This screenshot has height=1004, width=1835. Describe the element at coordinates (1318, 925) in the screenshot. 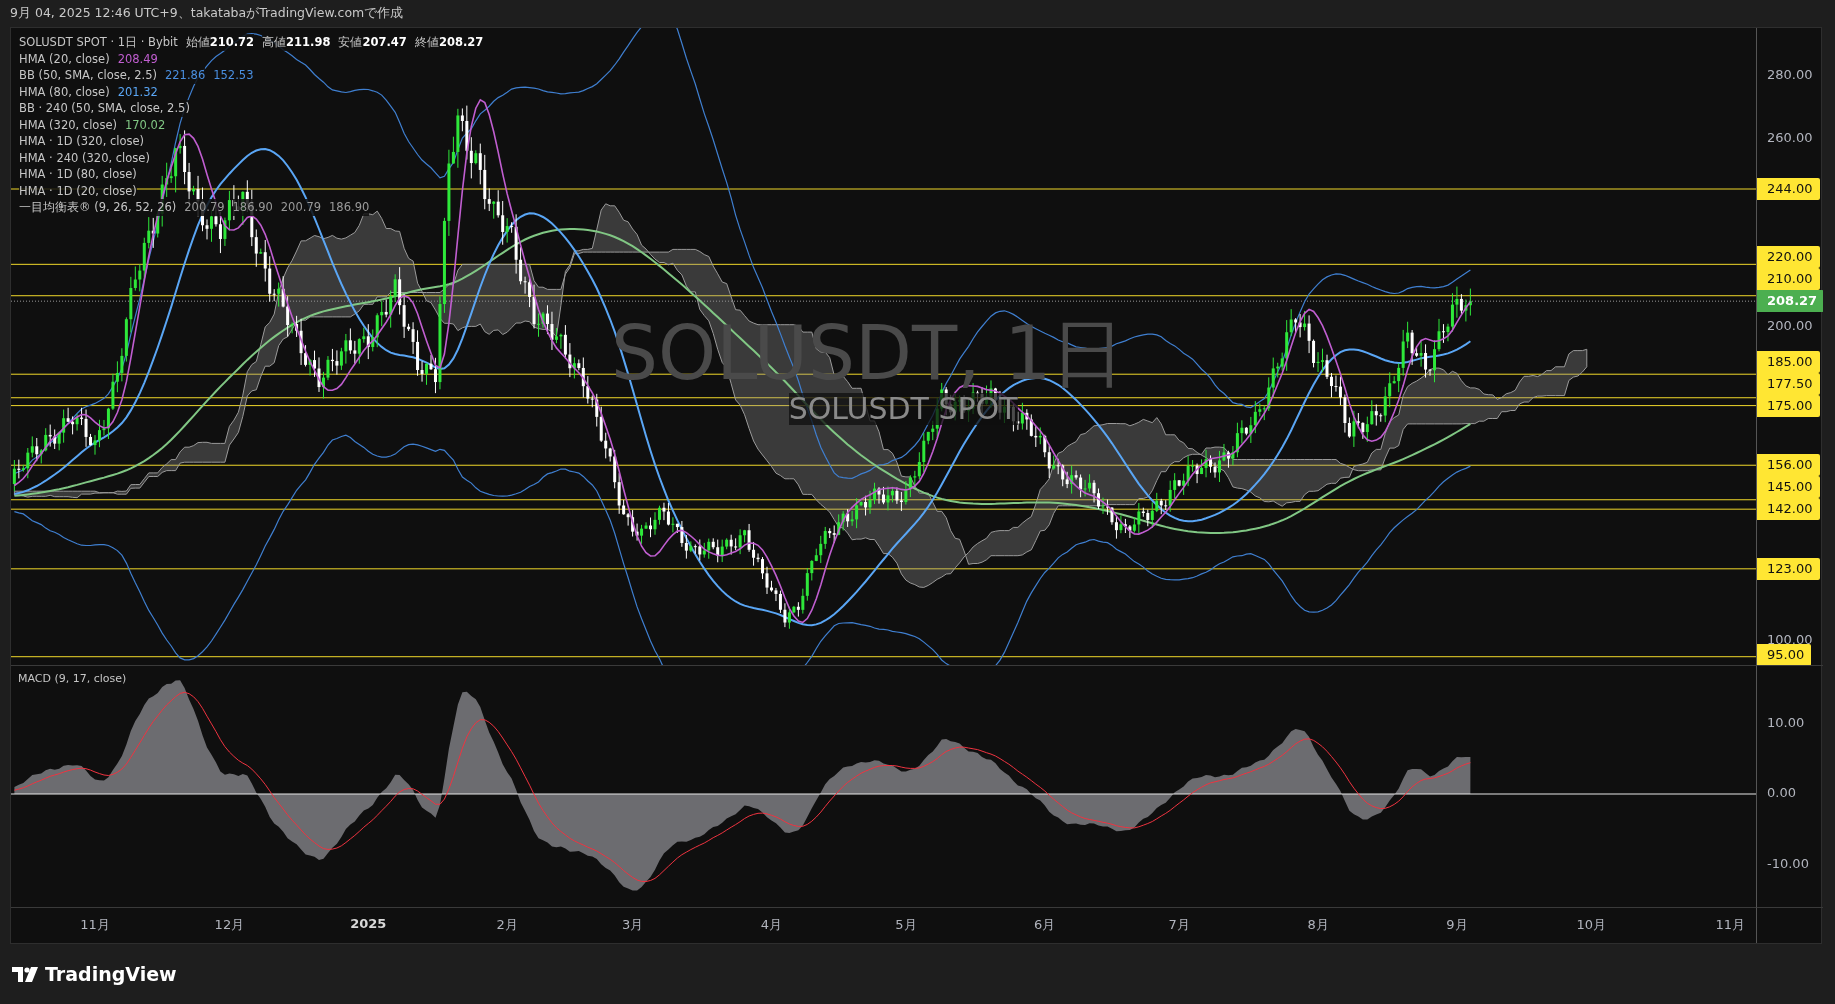

I see `time-axis-label: 8月` at that location.